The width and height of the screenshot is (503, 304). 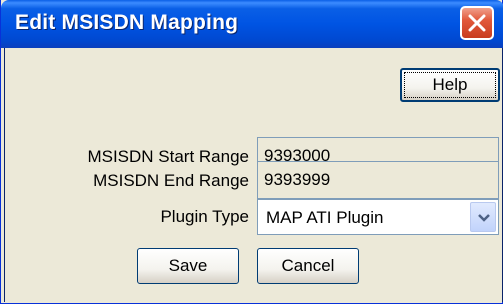 I want to click on chevron-down-icon, so click(x=484, y=218).